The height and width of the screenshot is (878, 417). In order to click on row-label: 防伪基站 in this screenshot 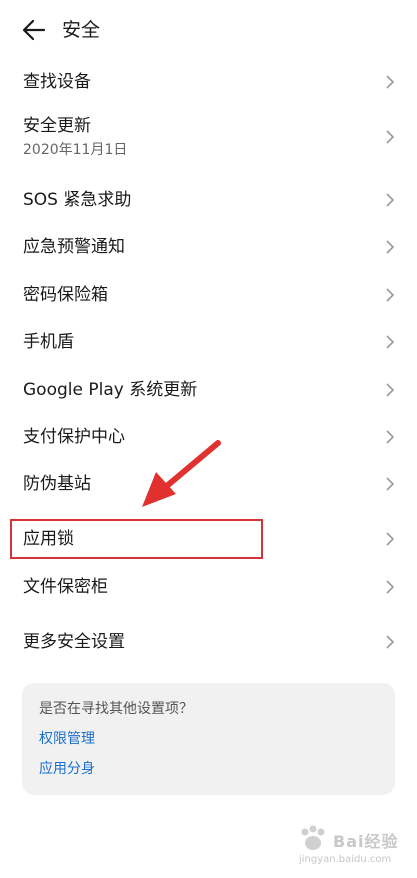, I will do `click(57, 484)`.